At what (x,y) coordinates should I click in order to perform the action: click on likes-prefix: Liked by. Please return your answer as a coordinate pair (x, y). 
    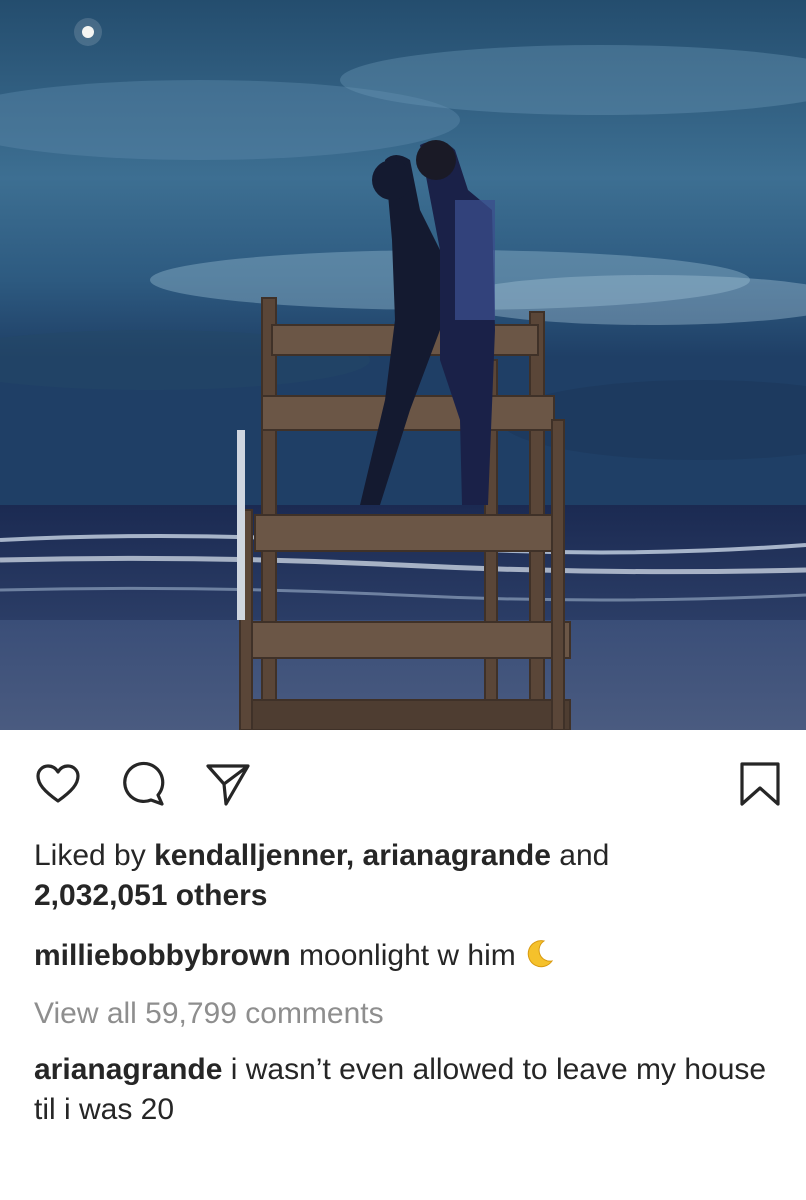
    Looking at the image, I should click on (90, 855).